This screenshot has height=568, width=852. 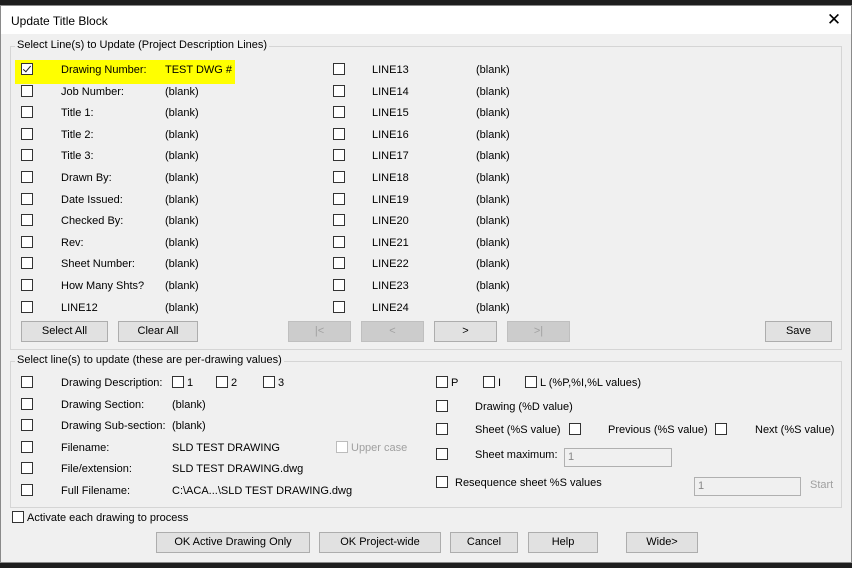 I want to click on line-label: Drawing Number:, so click(x=104, y=70).